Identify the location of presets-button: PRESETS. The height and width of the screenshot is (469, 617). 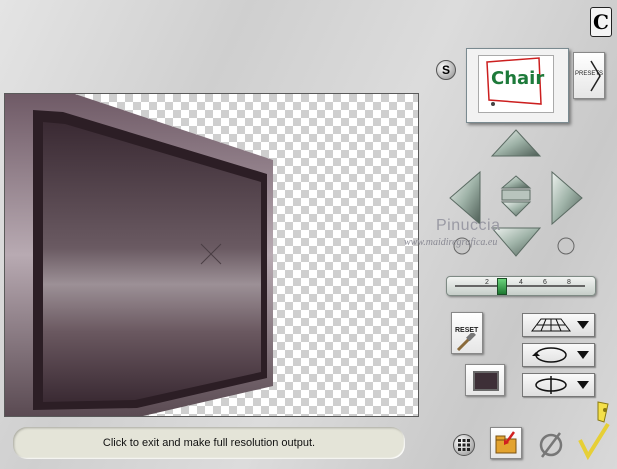
(589, 75).